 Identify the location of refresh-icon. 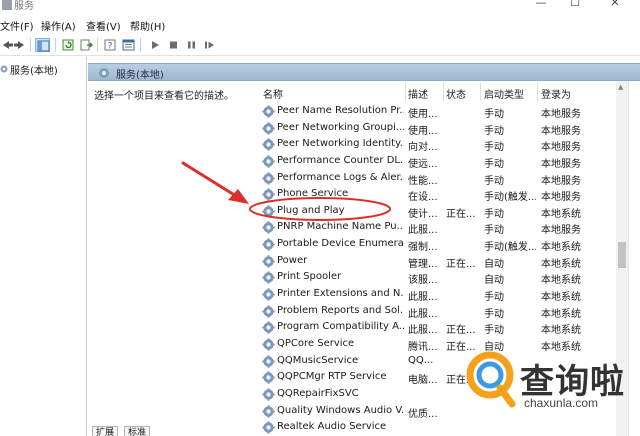
(68, 45).